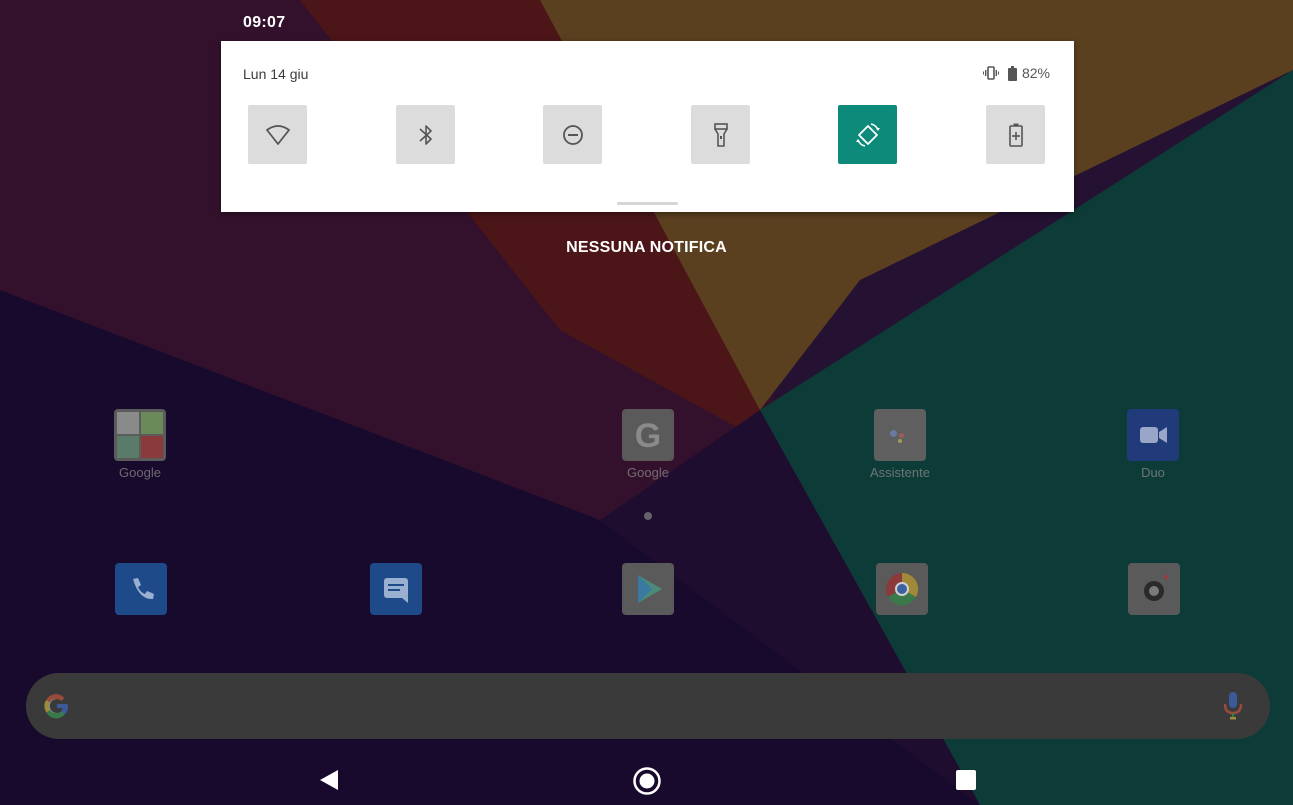 This screenshot has height=805, width=1293. I want to click on qs-tile-auto-rotate, so click(867, 134).